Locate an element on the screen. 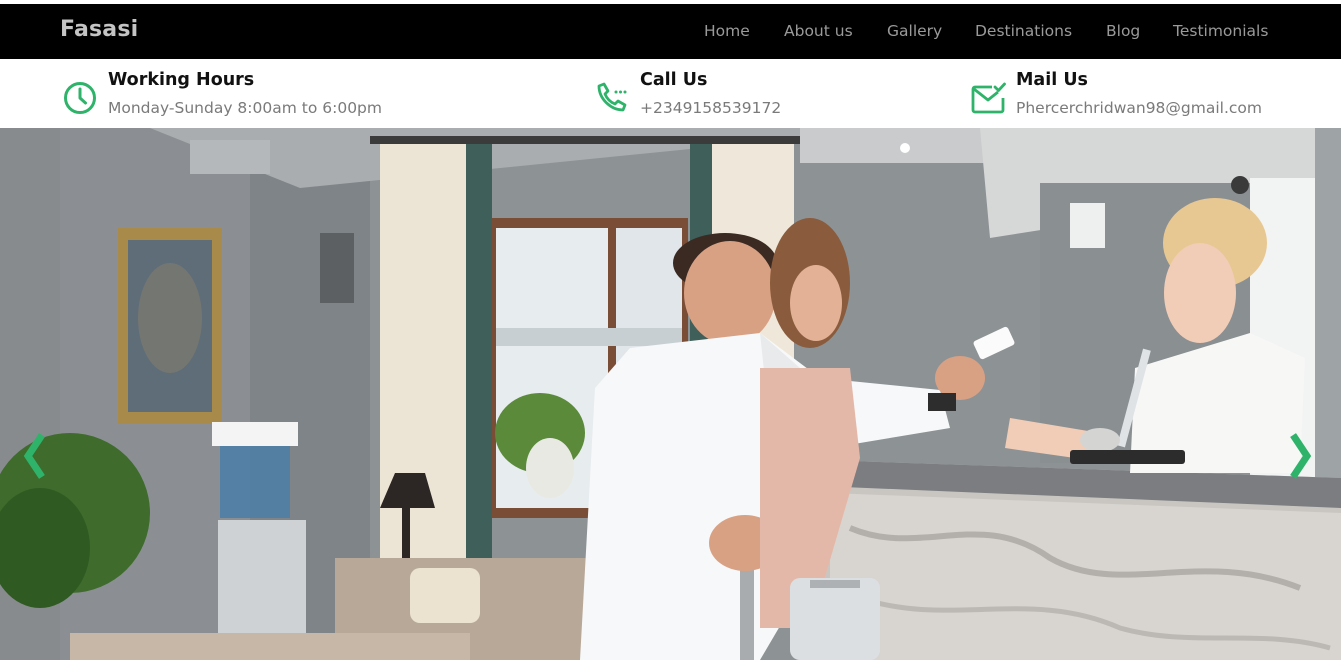 This screenshot has height=660, width=1341. nav-blog: Blog is located at coordinates (1123, 31).